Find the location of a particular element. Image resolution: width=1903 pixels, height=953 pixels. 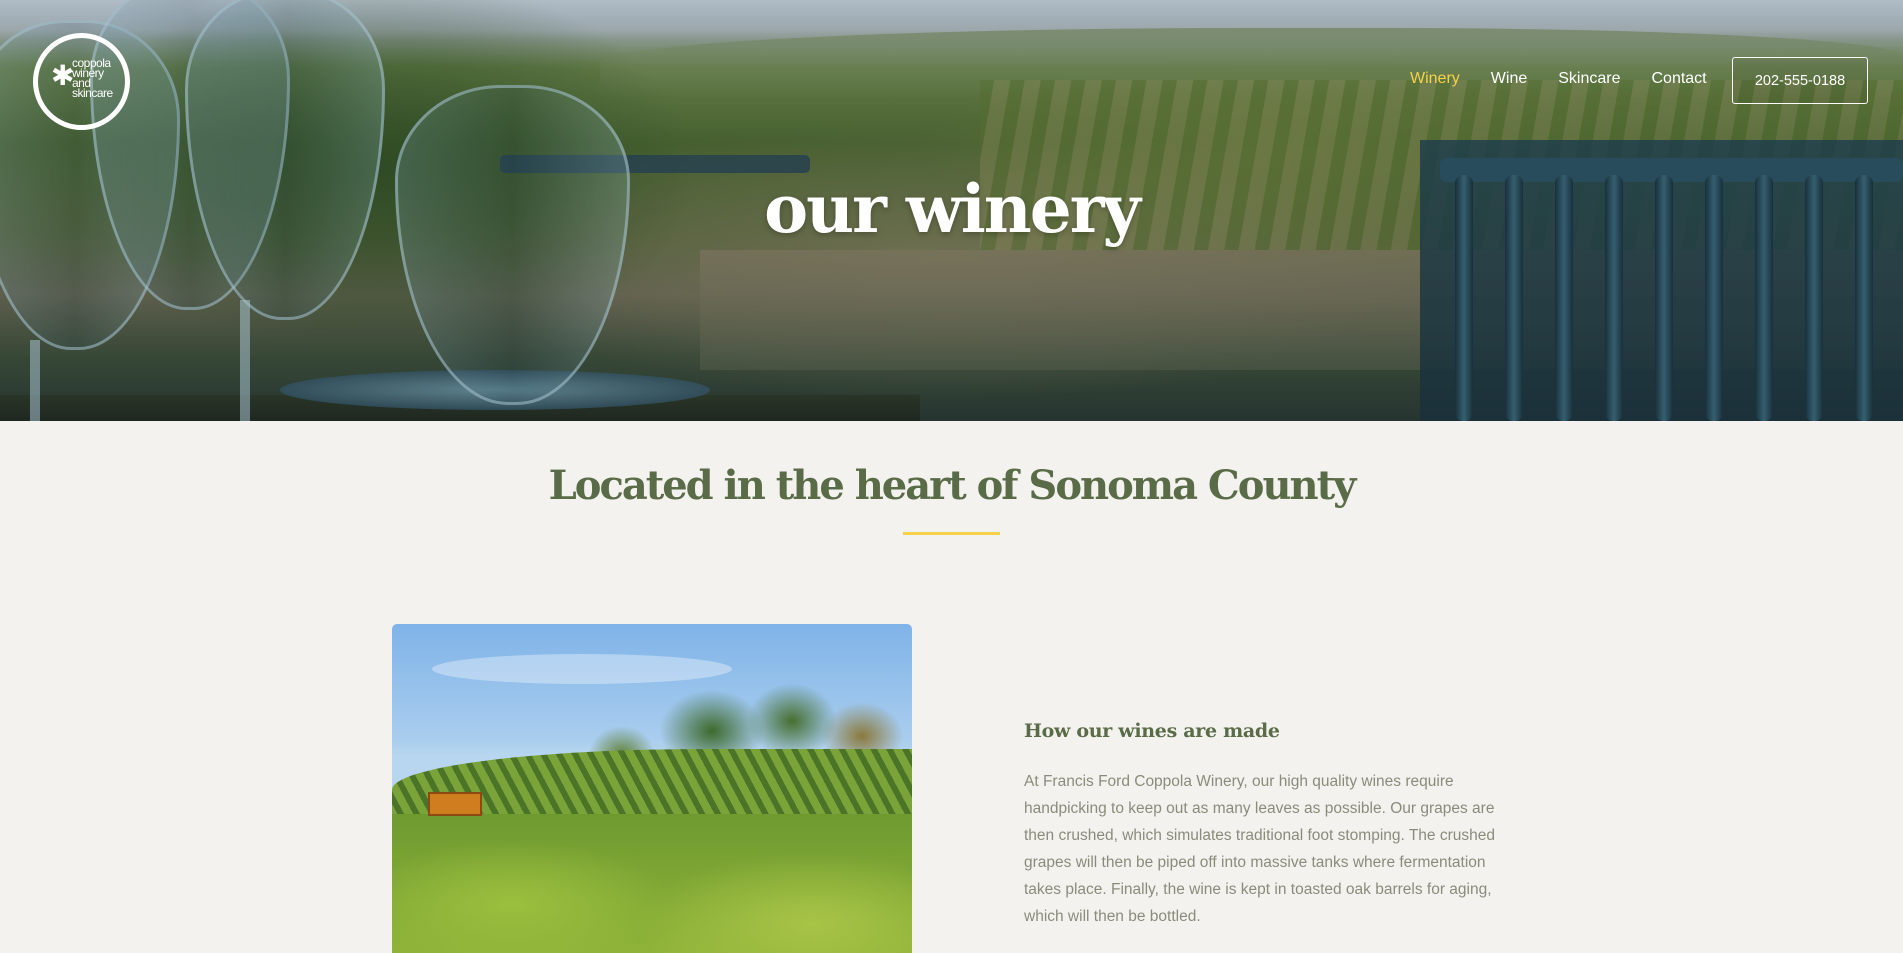

logo-line: skincare is located at coordinates (92, 93).